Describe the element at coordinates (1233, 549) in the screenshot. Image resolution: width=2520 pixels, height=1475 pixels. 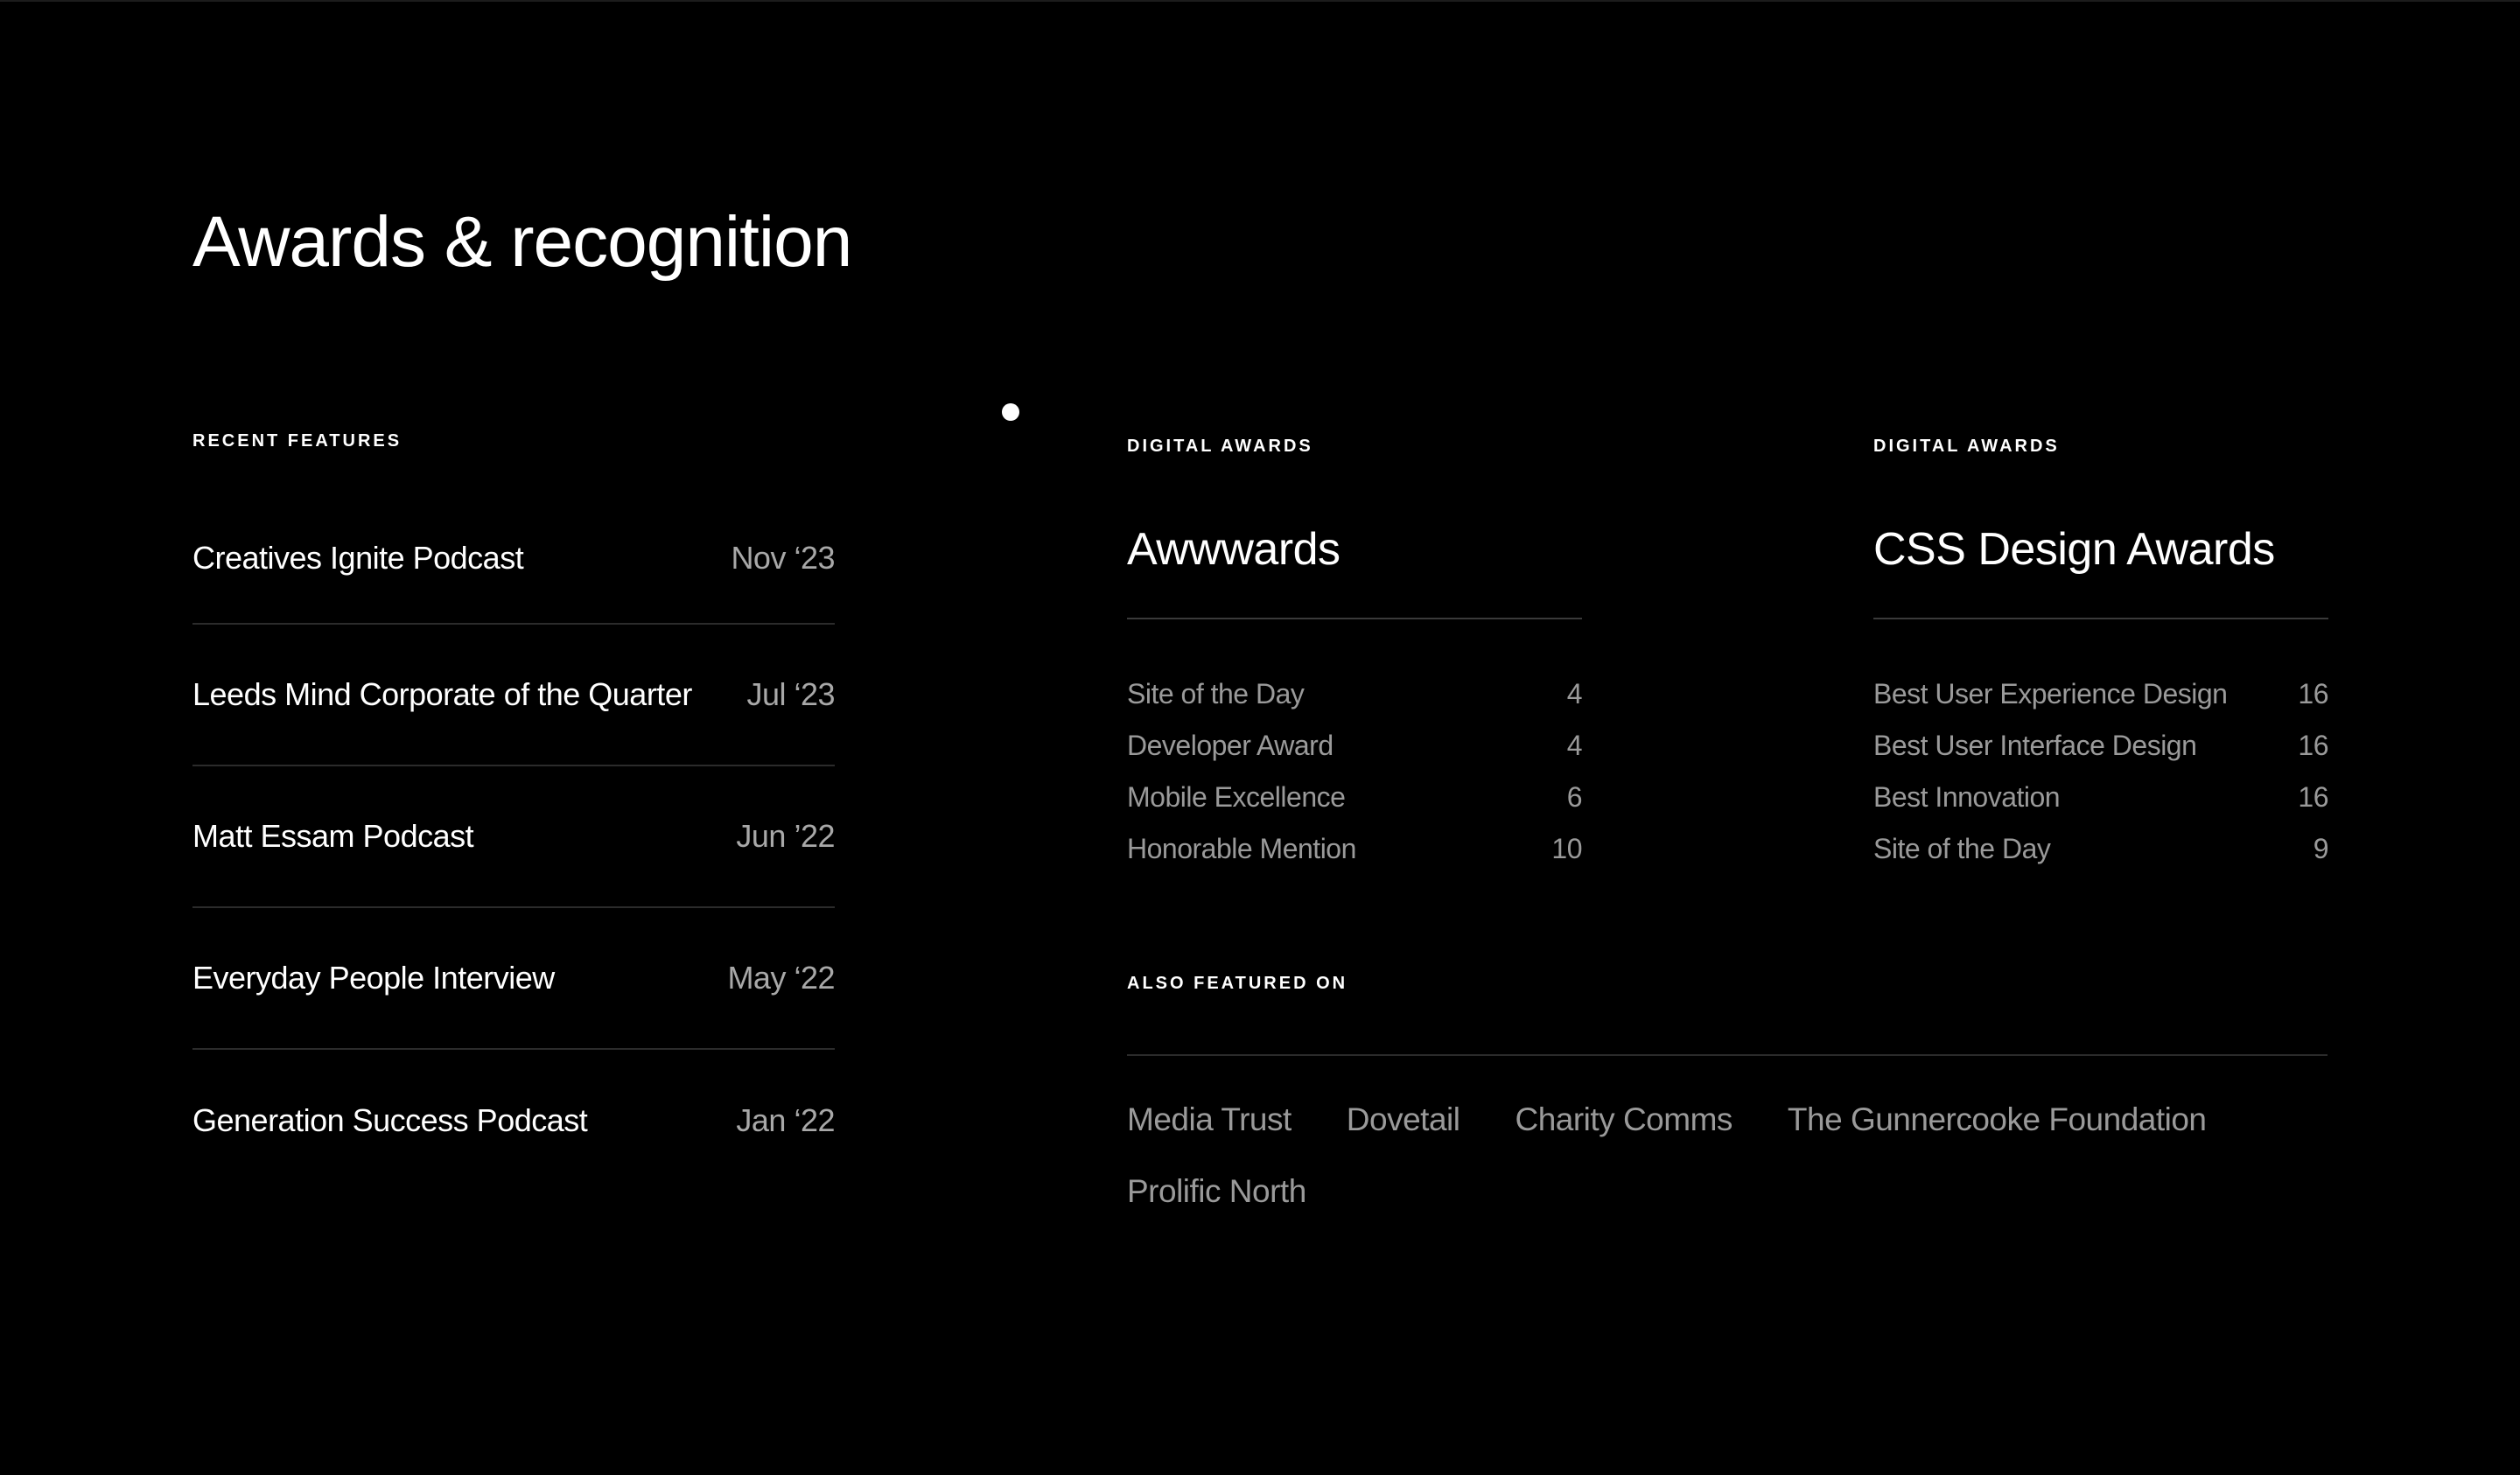
I see `awwwards-title: Awwwards` at that location.